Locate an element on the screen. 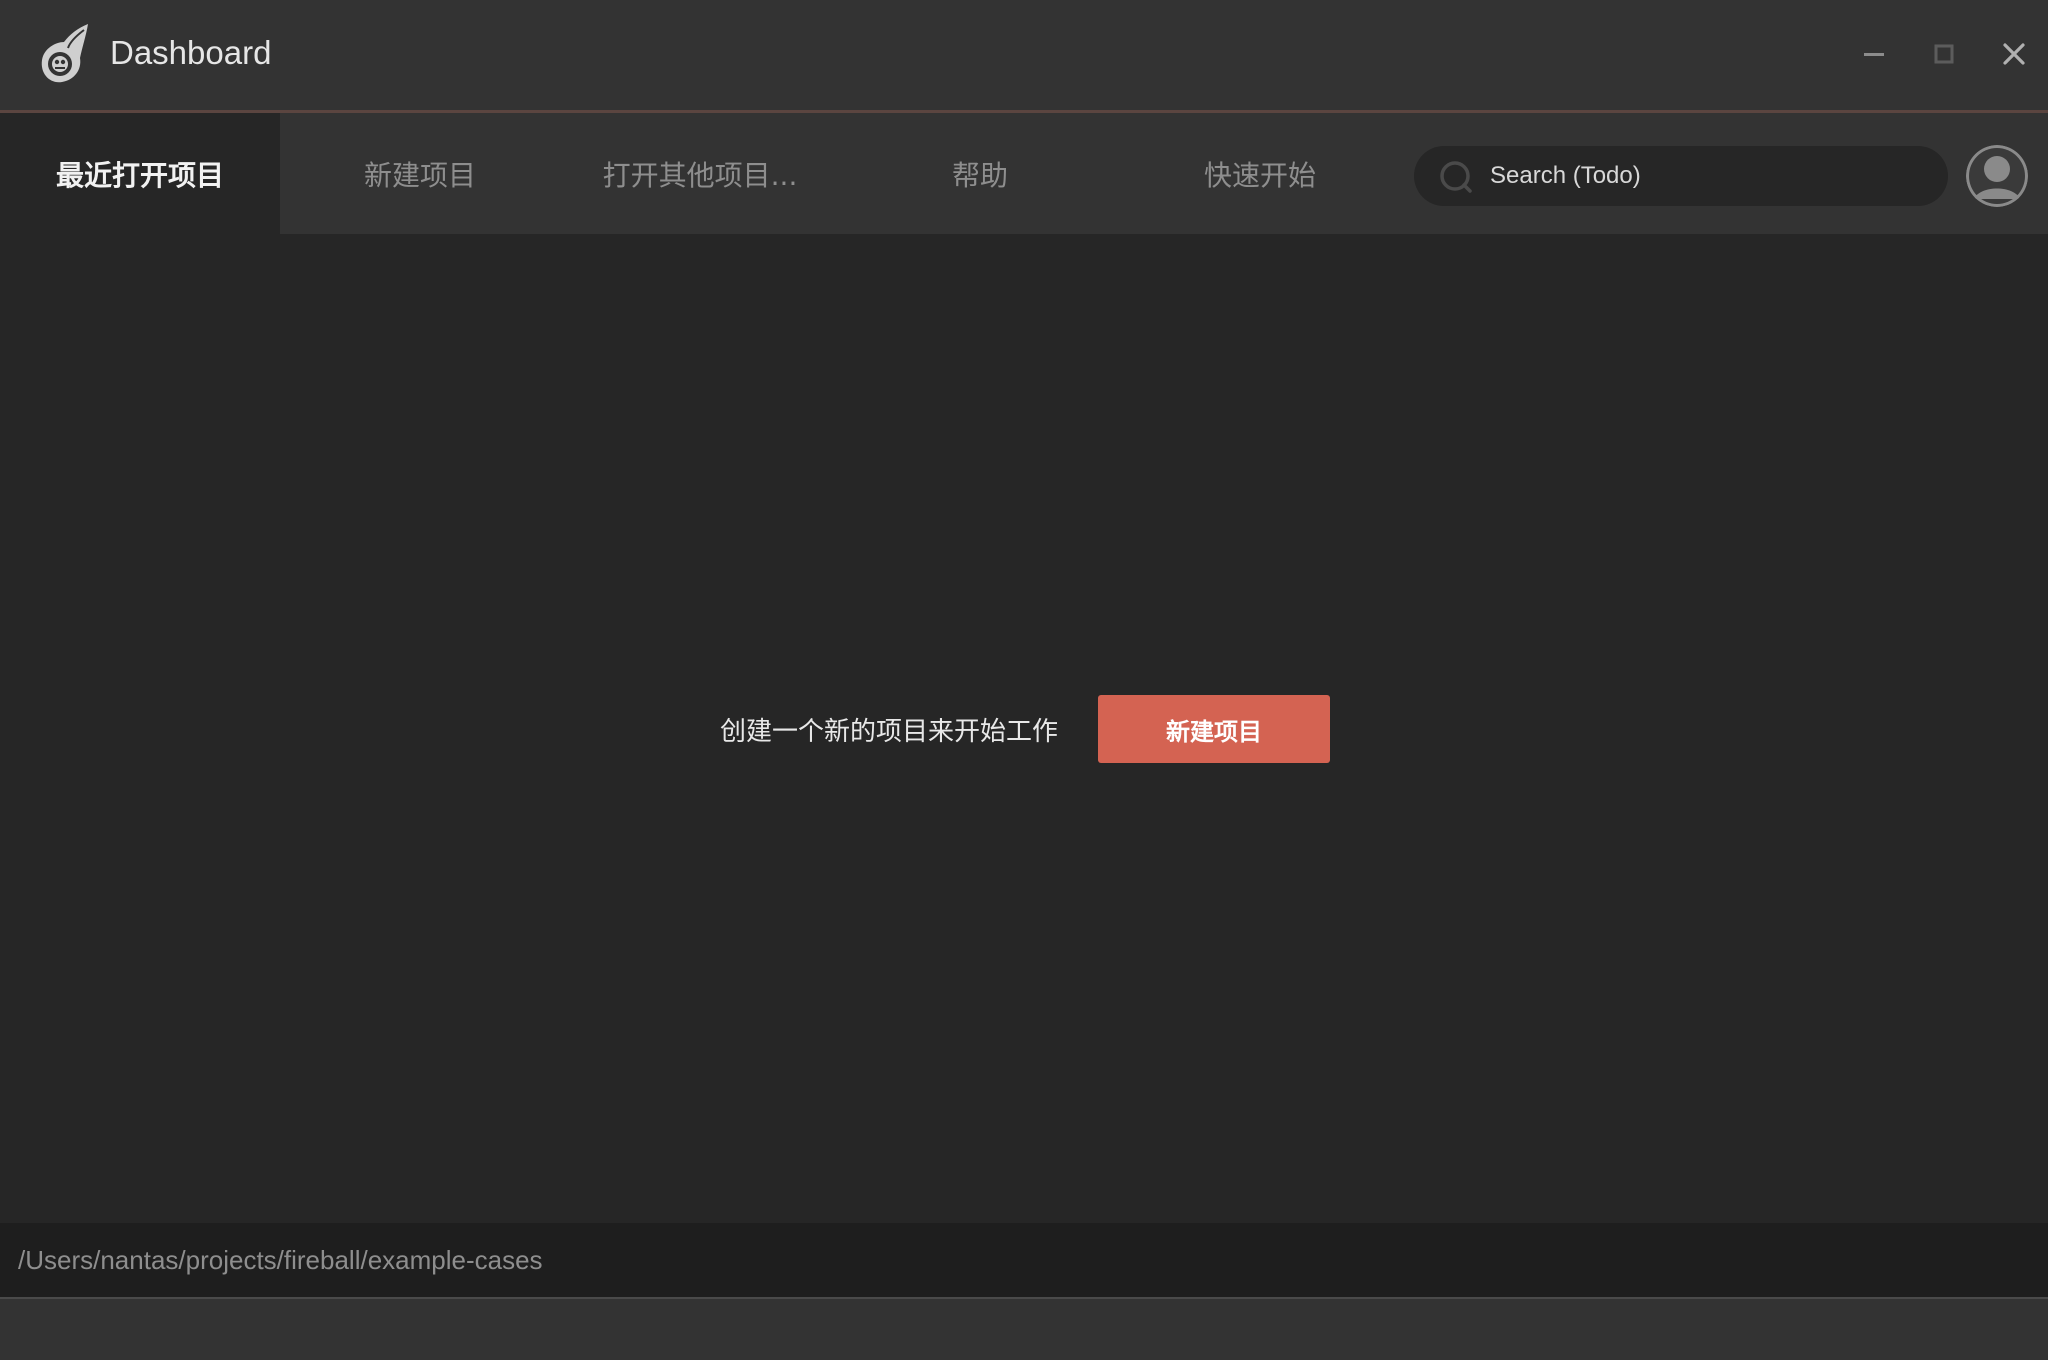  fireball-logo-icon is located at coordinates (64, 55).